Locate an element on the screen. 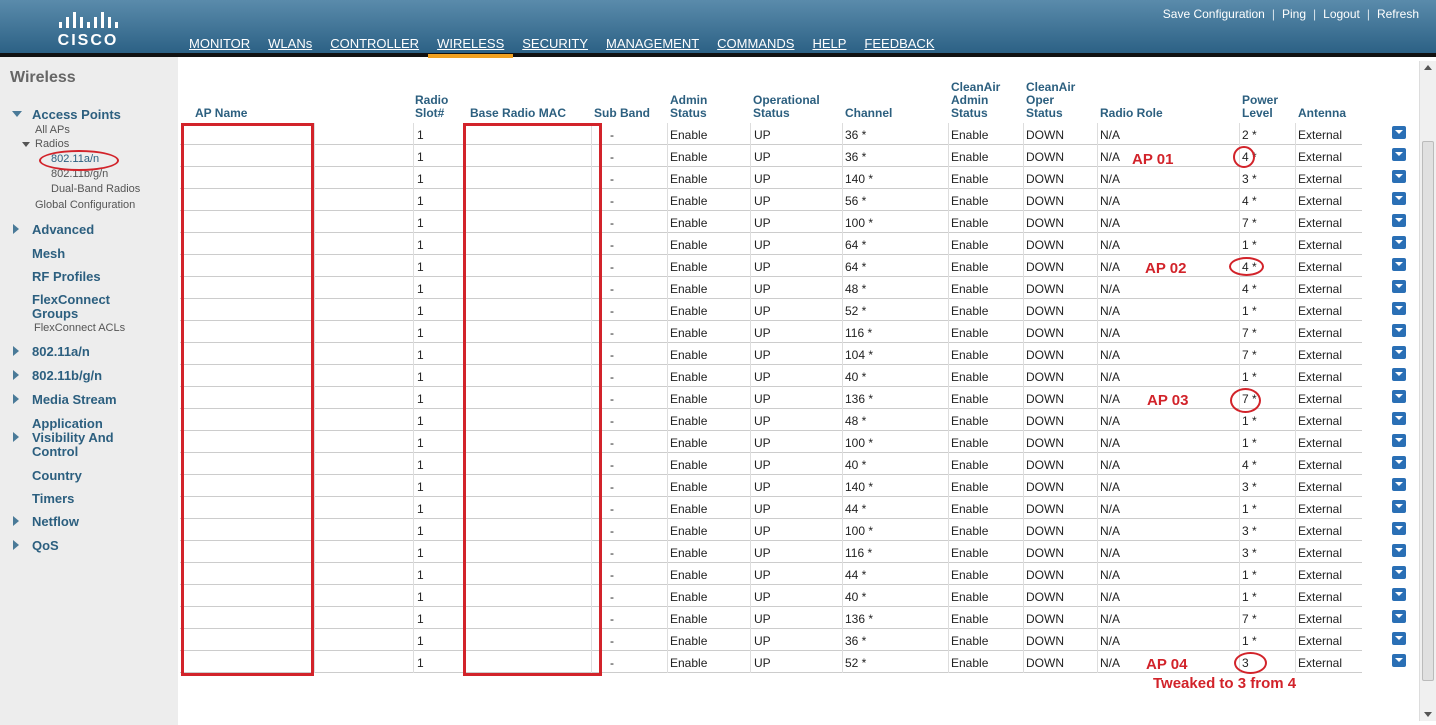 This screenshot has height=725, width=1436. refresh-link: Refresh is located at coordinates (1398, 14).